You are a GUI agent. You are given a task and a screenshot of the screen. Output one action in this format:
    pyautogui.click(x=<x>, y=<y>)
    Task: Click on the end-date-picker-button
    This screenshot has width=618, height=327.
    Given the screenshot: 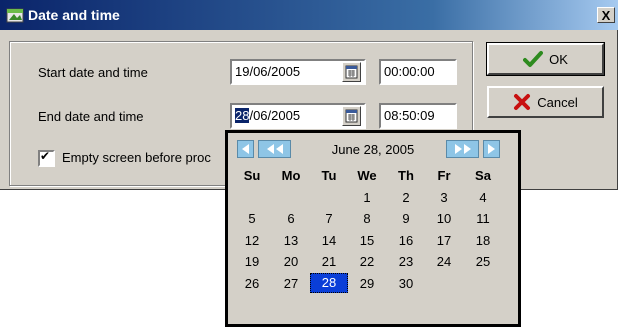 What is the action you would take?
    pyautogui.click(x=351, y=116)
    